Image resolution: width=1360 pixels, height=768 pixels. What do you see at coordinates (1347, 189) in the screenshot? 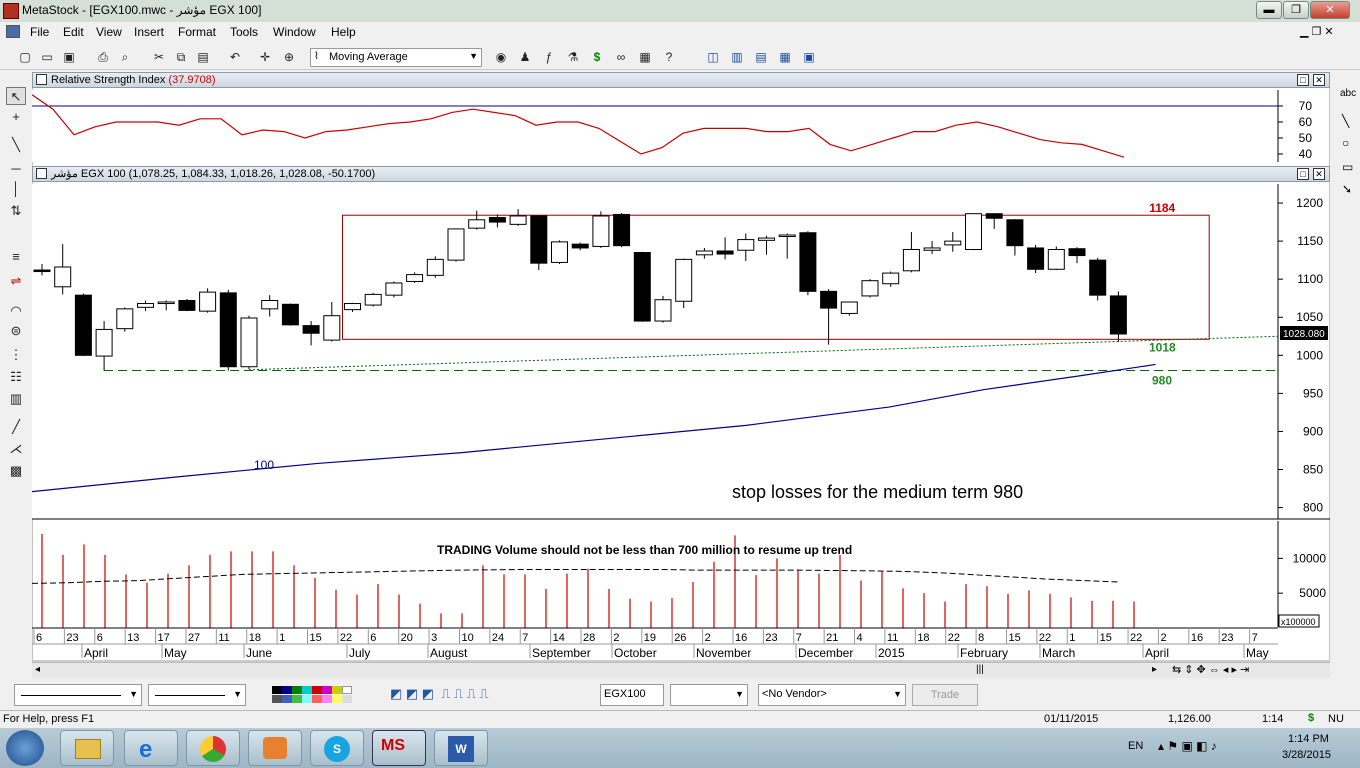
I see `arrow-shape-icon: ➘` at bounding box center [1347, 189].